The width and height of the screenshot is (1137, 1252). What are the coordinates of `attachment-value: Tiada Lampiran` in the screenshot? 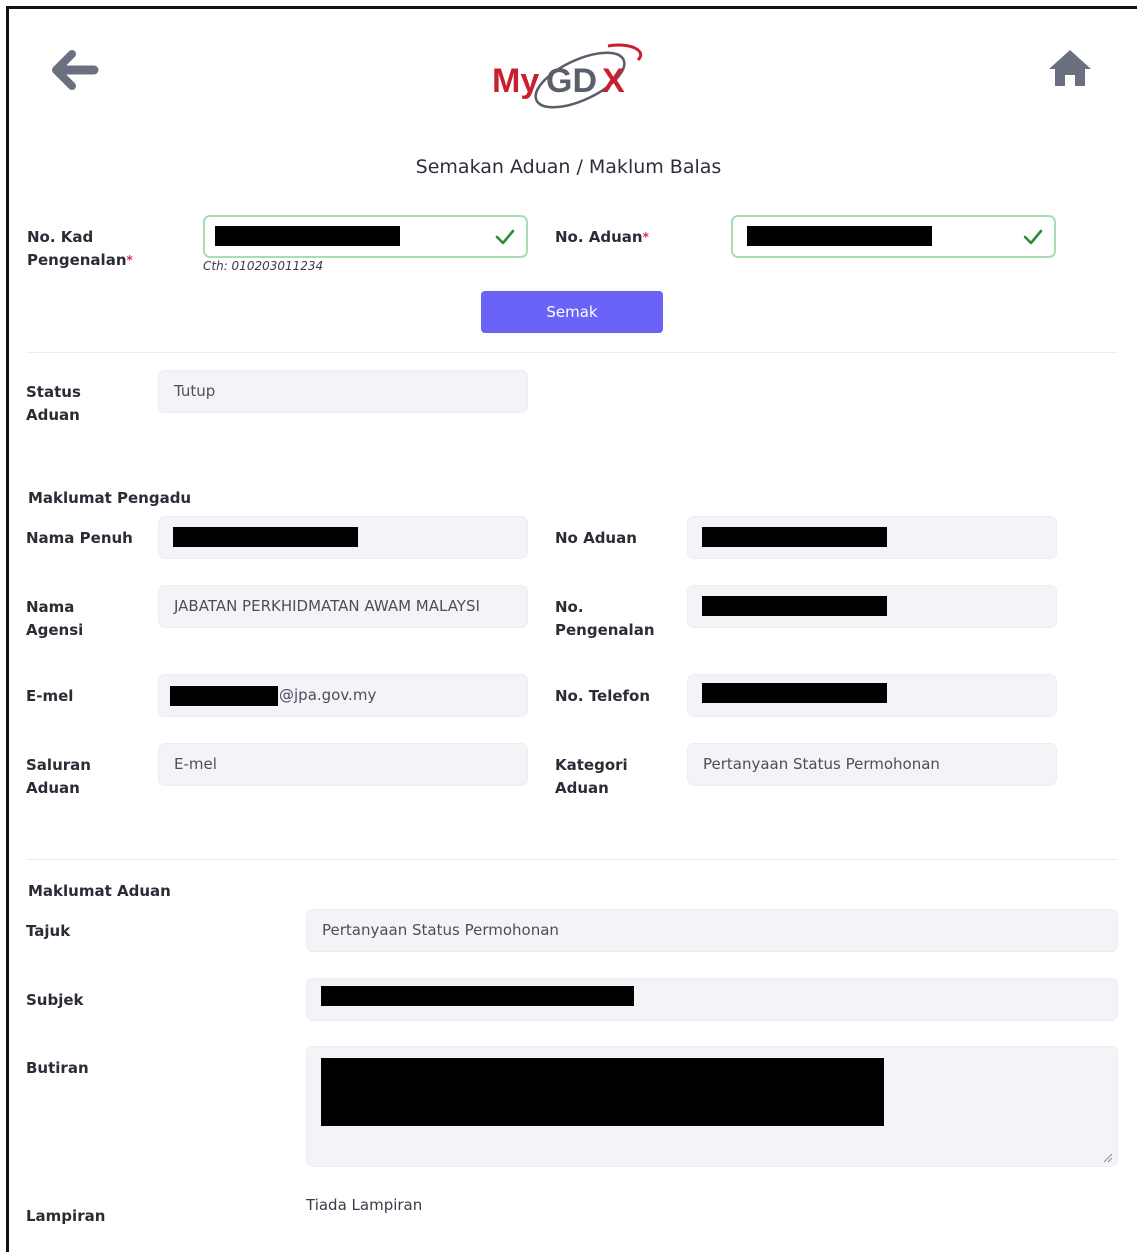 It's located at (364, 1205).